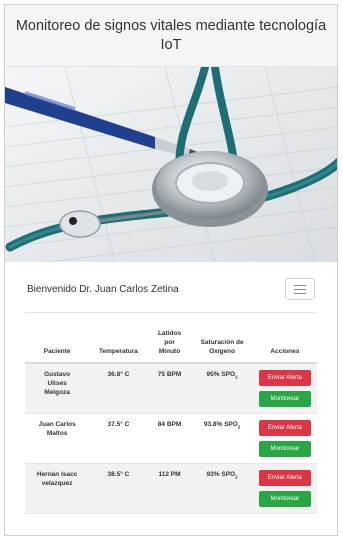 Image resolution: width=342 pixels, height=540 pixels. What do you see at coordinates (222, 438) in the screenshot?
I see `cell-oxygen: 93.8% SPO2` at bounding box center [222, 438].